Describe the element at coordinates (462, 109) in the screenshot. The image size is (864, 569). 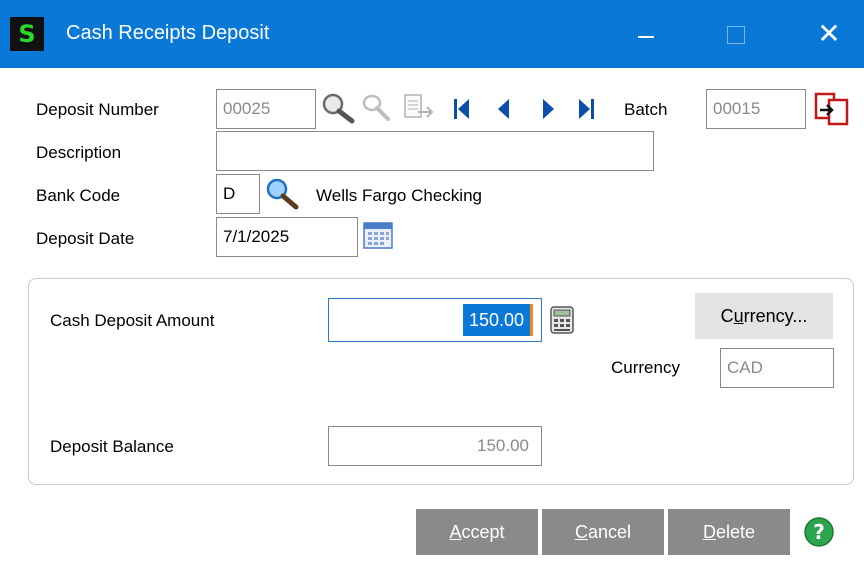
I see `first-record-icon` at that location.